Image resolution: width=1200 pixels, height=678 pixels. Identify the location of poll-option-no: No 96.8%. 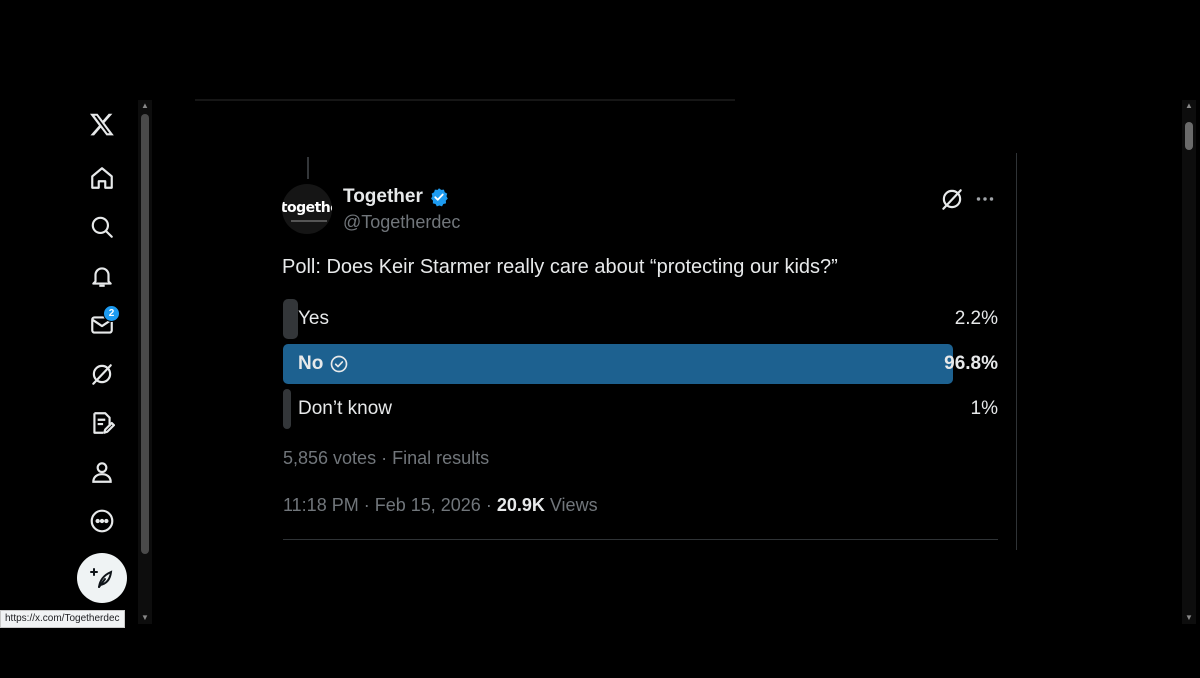
(640, 364).